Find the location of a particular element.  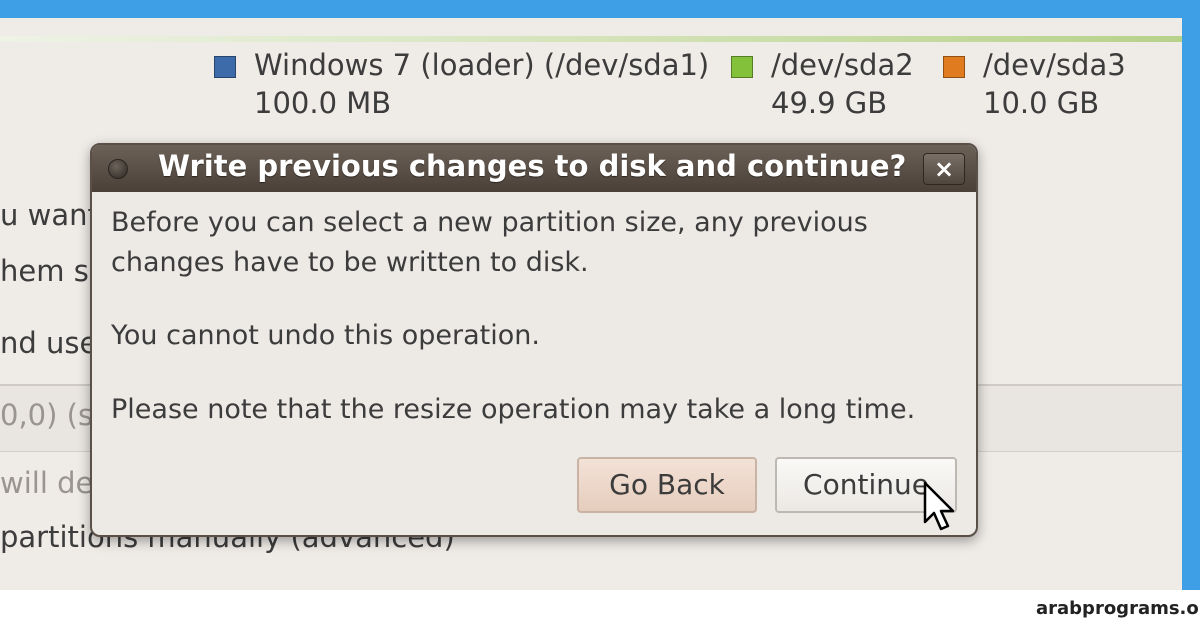

sda1-size: 100.0 MB is located at coordinates (323, 103).